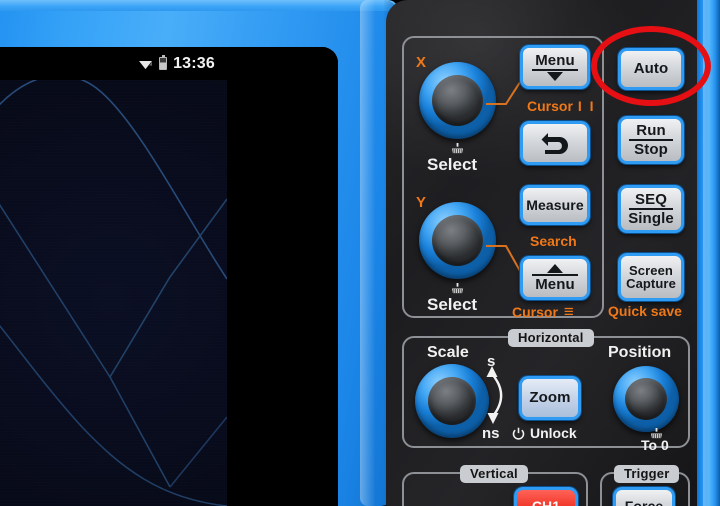 Image resolution: width=720 pixels, height=506 pixels. I want to click on unlock-label-row: Unlock, so click(544, 433).